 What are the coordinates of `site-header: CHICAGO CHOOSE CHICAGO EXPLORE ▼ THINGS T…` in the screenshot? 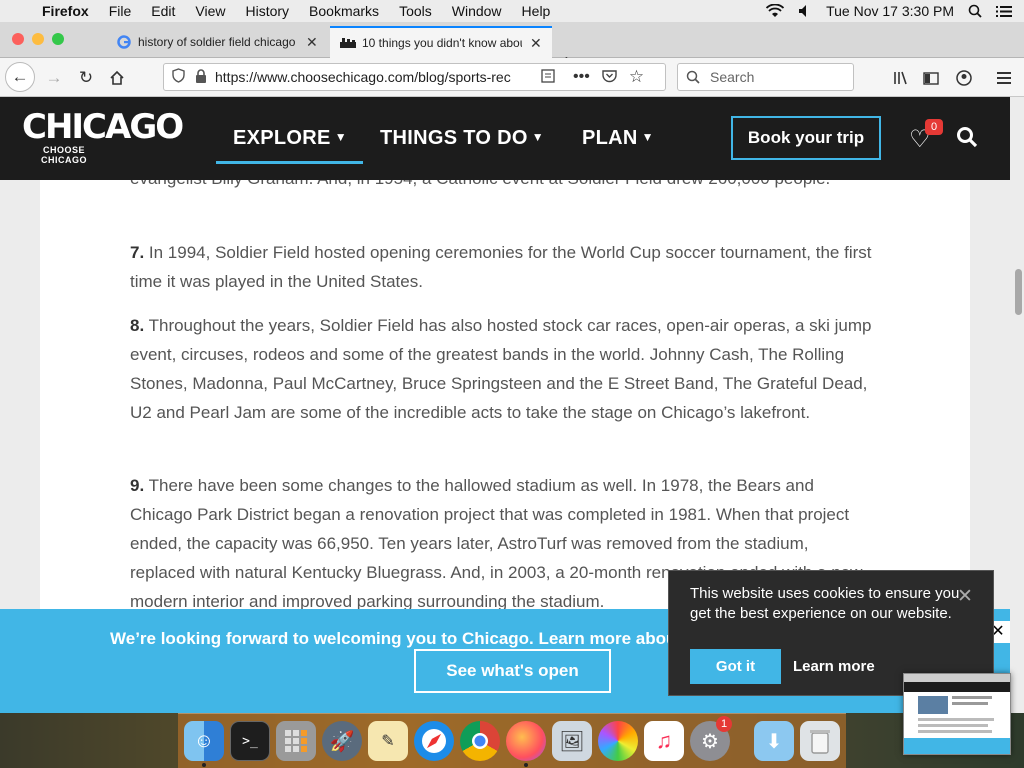 It's located at (505, 138).